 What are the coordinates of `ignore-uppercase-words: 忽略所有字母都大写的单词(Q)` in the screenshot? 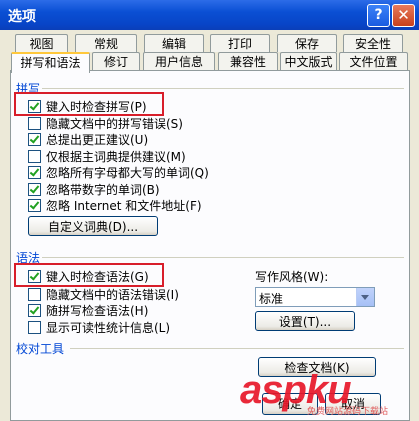 It's located at (118, 172).